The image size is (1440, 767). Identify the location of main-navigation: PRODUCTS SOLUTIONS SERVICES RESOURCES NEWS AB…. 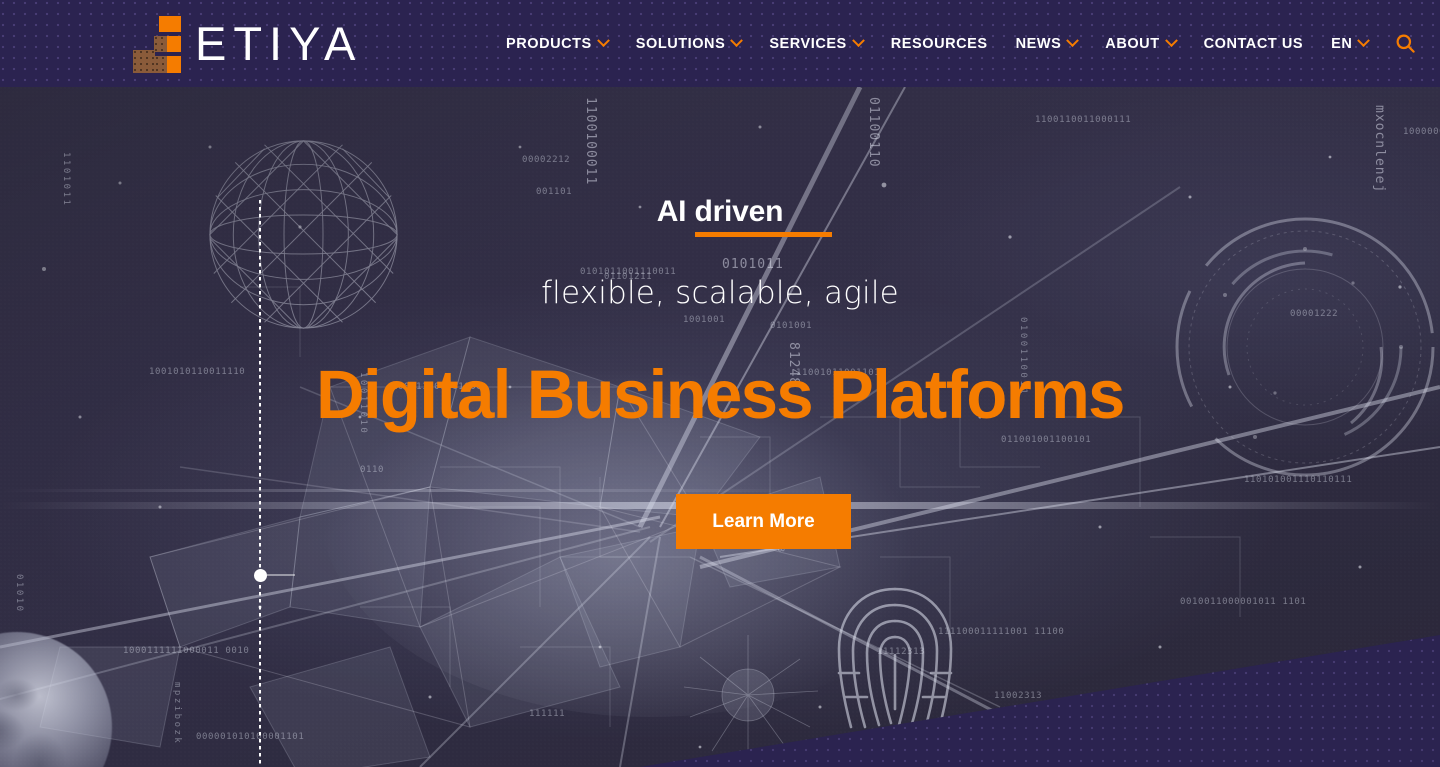
(967, 43).